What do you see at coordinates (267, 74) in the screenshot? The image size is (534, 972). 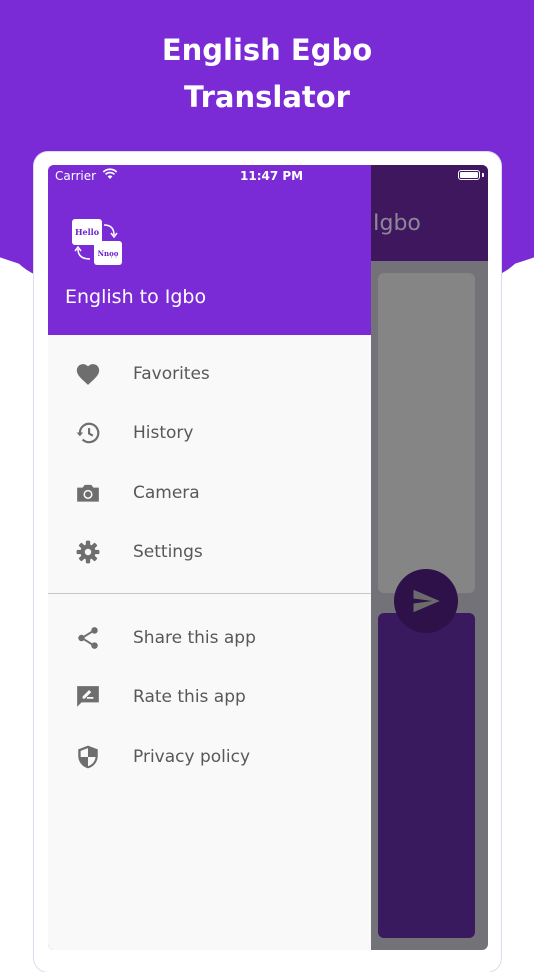 I see `promo-headline: English Egbo Translator` at bounding box center [267, 74].